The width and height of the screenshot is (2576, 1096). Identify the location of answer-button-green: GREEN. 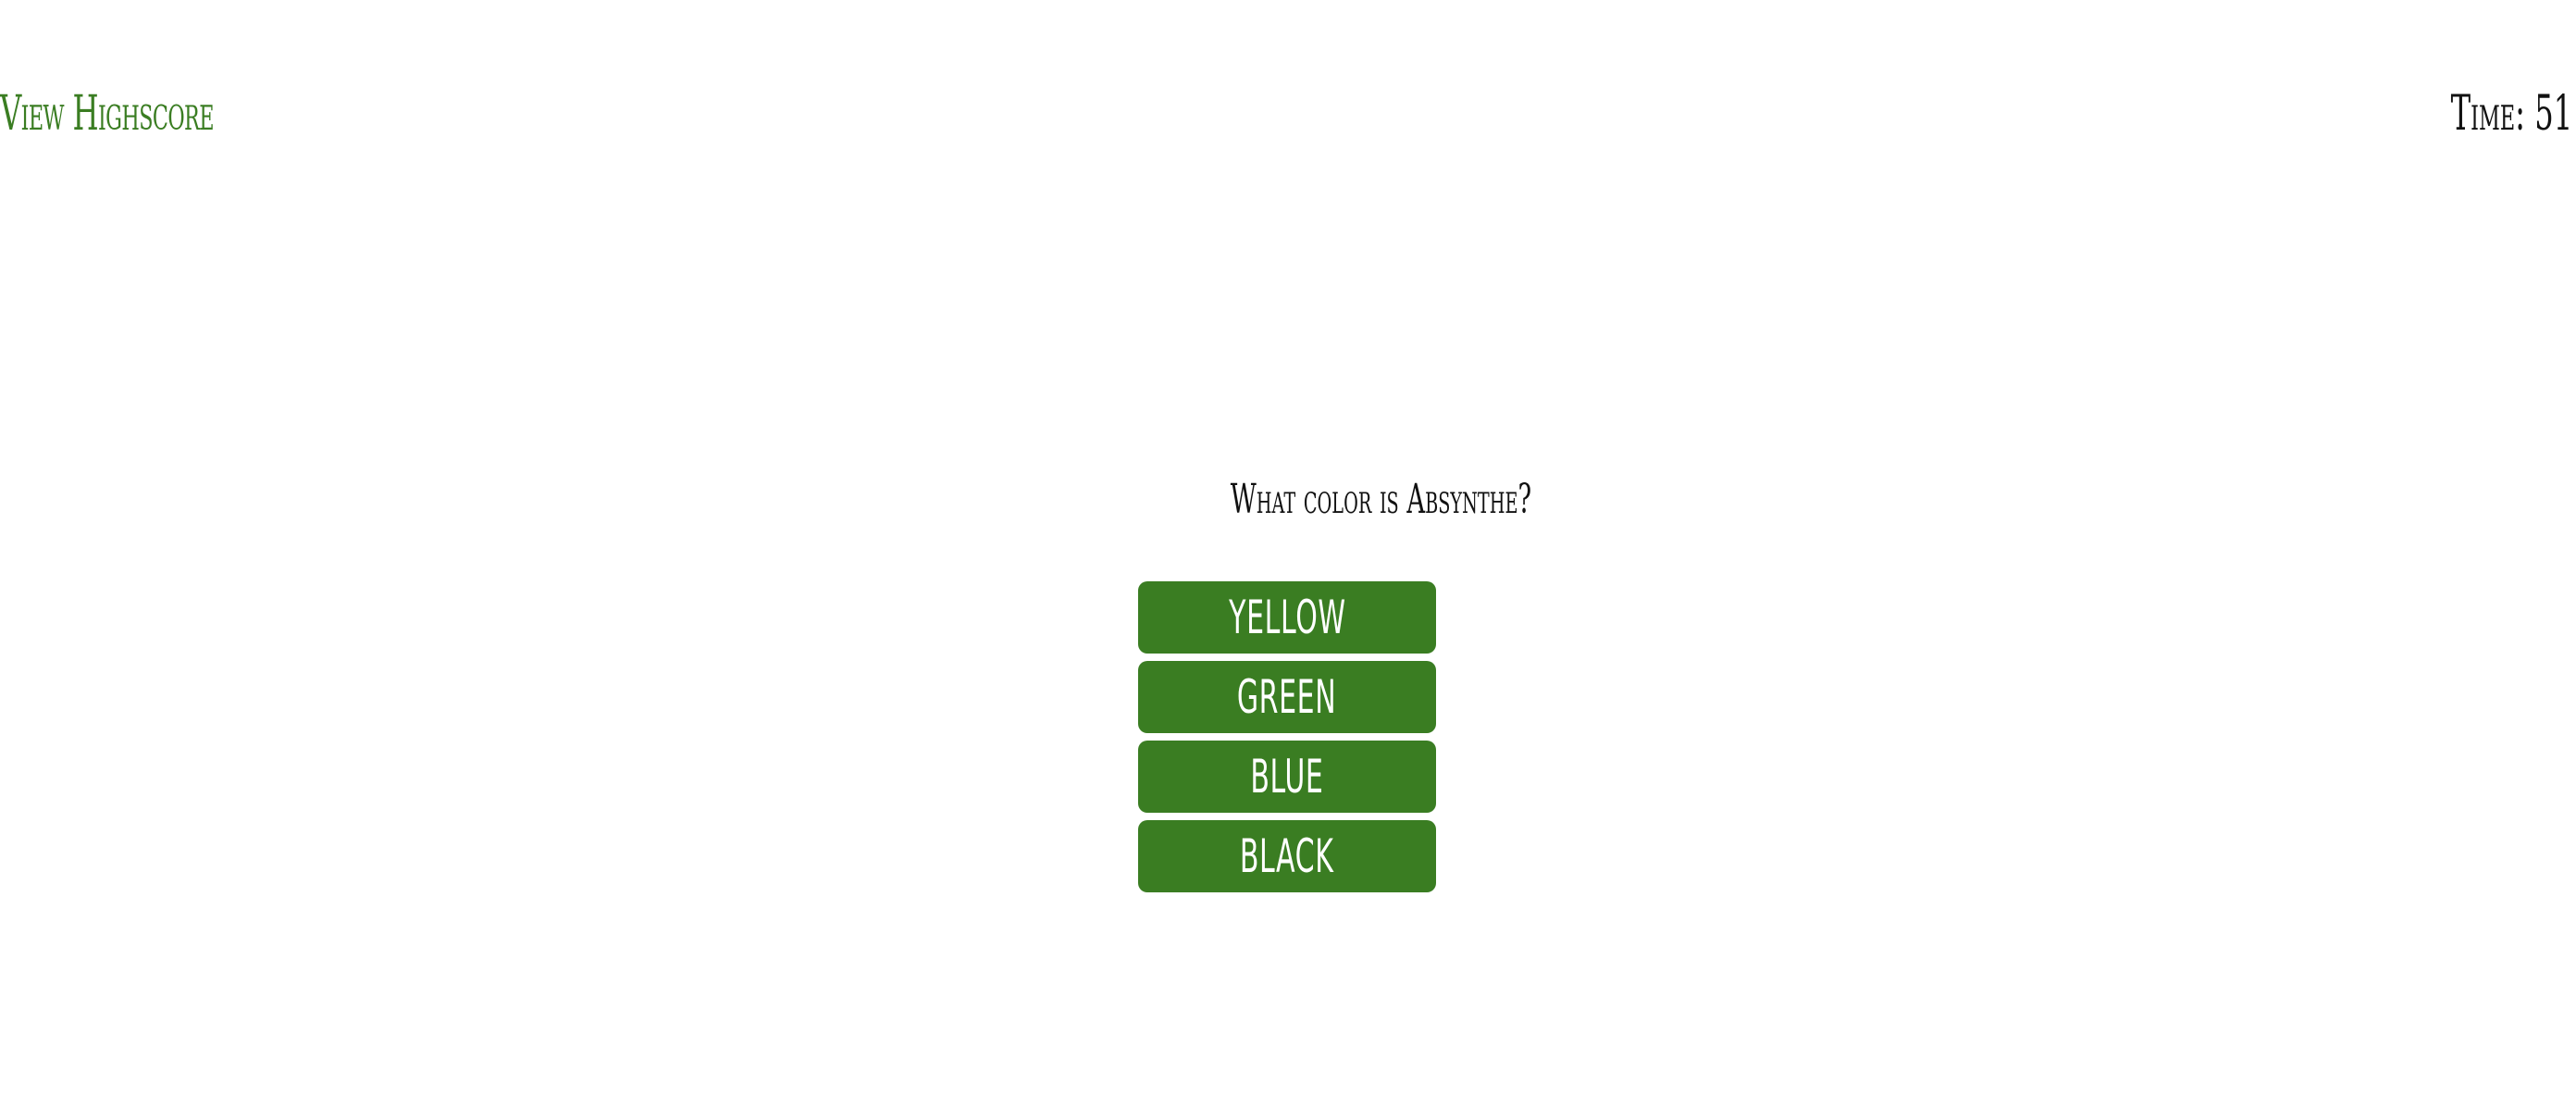
(1287, 697).